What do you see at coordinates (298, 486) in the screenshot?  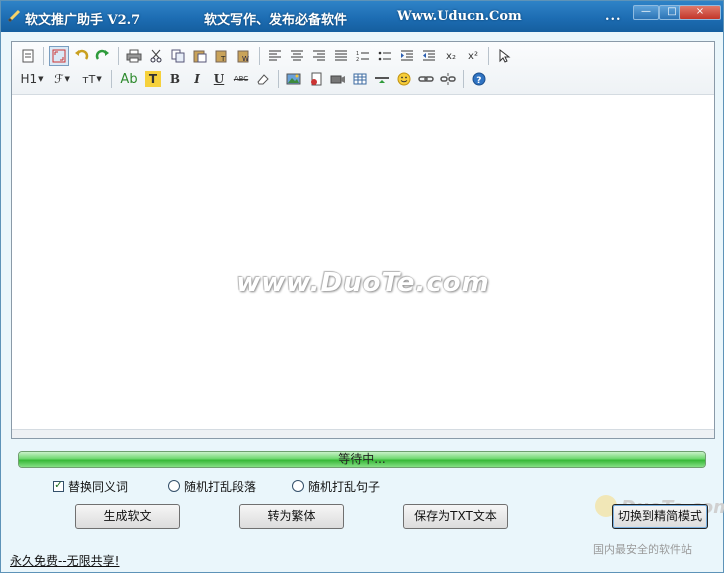 I see `shuffle-sentences-radio` at bounding box center [298, 486].